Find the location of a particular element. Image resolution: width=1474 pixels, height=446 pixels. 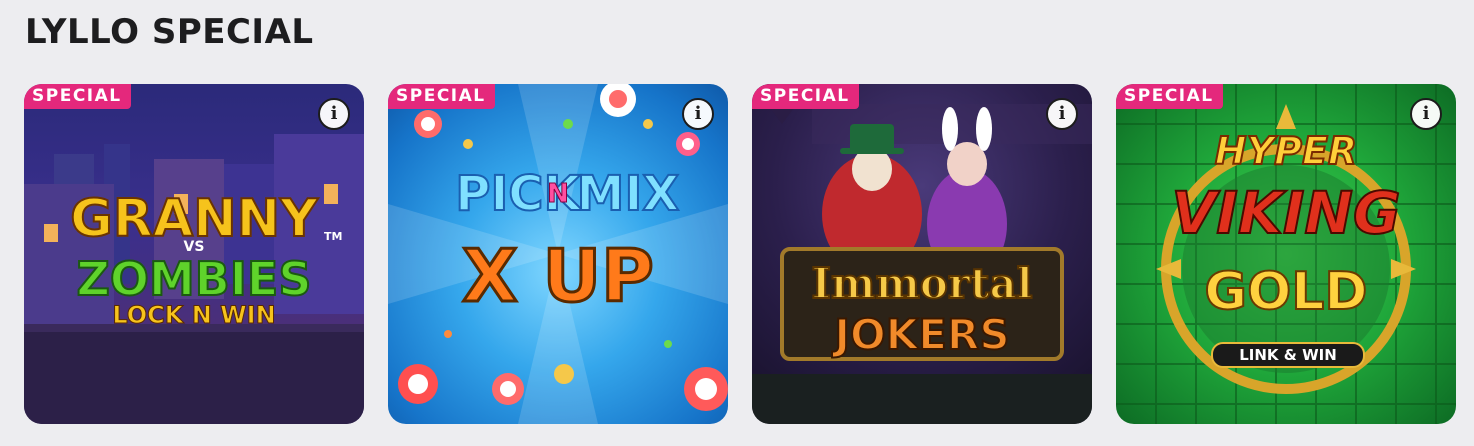

logo-line-4: LOCK N WIN is located at coordinates (194, 315).